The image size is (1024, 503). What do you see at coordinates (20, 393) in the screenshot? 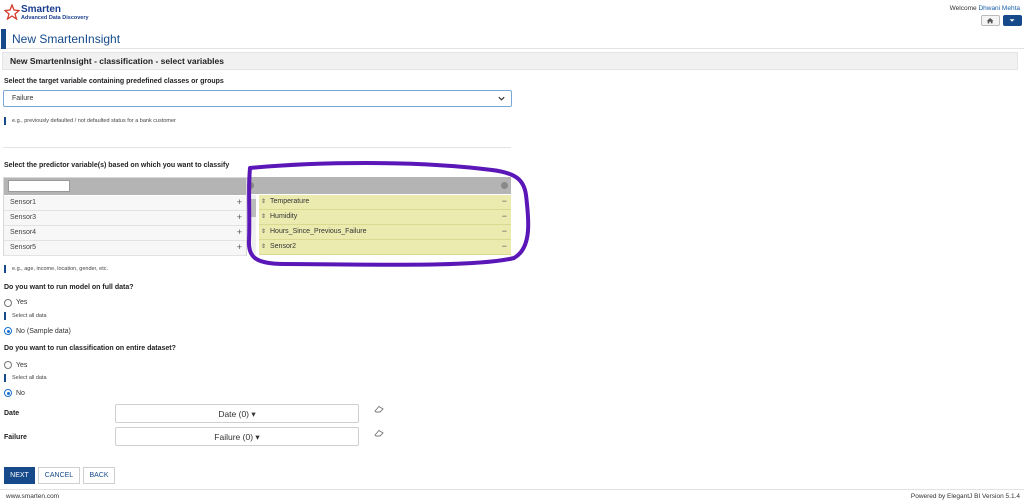
I see `entire-dataset-no-label: No` at bounding box center [20, 393].